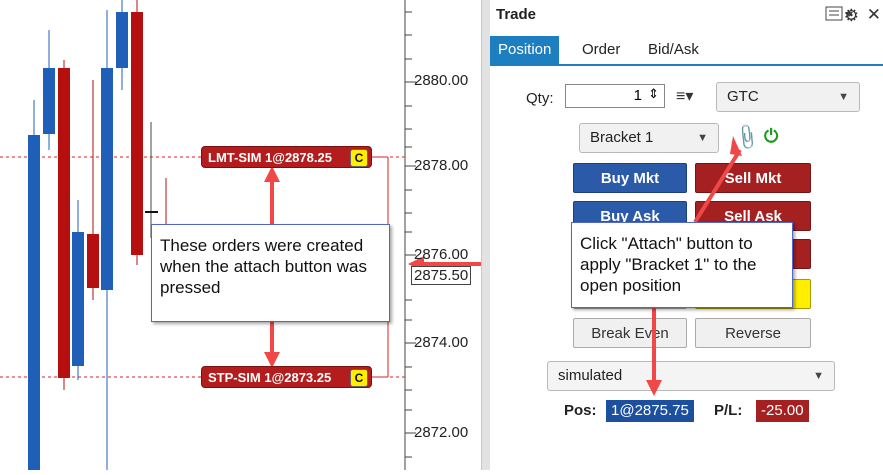 This screenshot has width=883, height=475. I want to click on price-label: 2874.00, so click(441, 342).